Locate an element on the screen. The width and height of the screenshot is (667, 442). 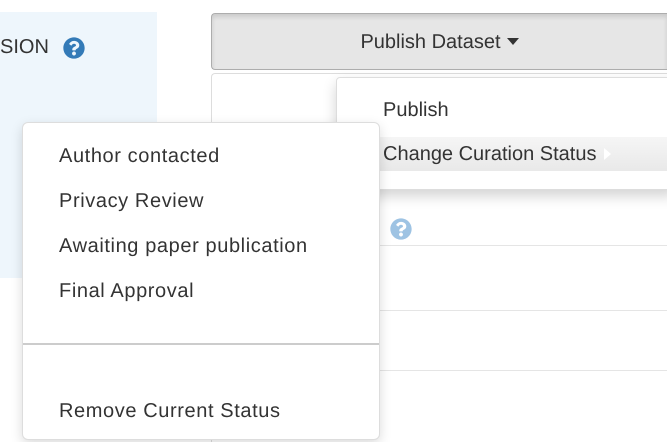
menu-item: Author contacted is located at coordinates (201, 155).